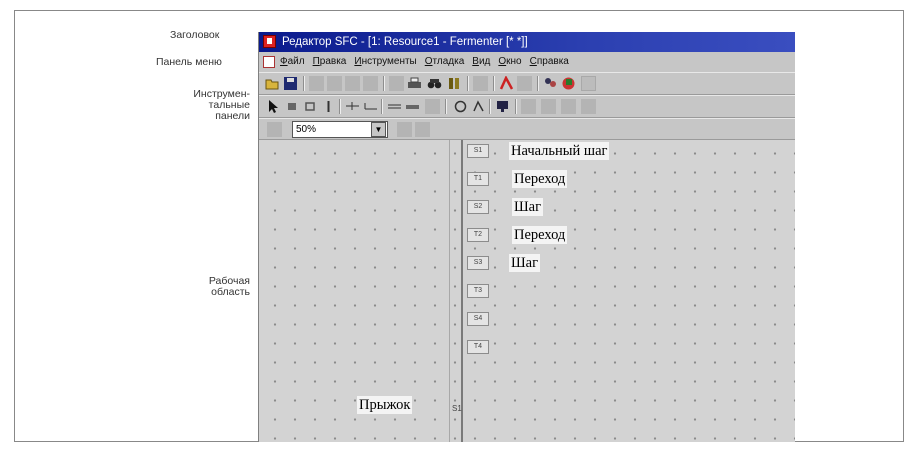  Describe the element at coordinates (478, 106) in the screenshot. I see `action-icon` at that location.